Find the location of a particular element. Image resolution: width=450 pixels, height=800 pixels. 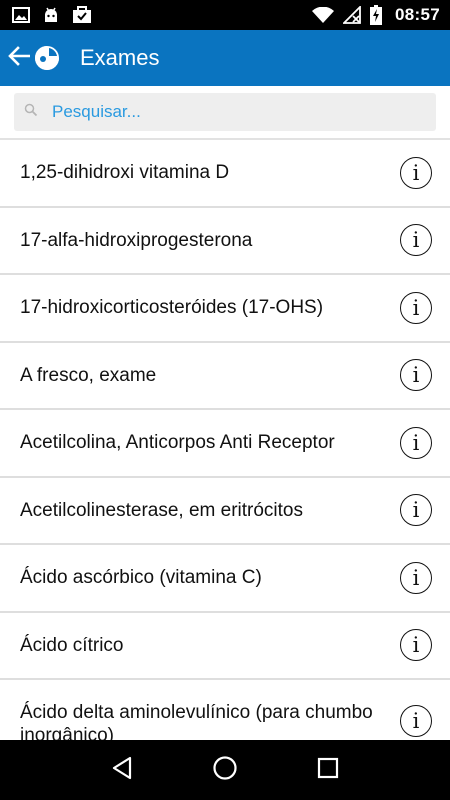

home-nav-button is located at coordinates (225, 770).